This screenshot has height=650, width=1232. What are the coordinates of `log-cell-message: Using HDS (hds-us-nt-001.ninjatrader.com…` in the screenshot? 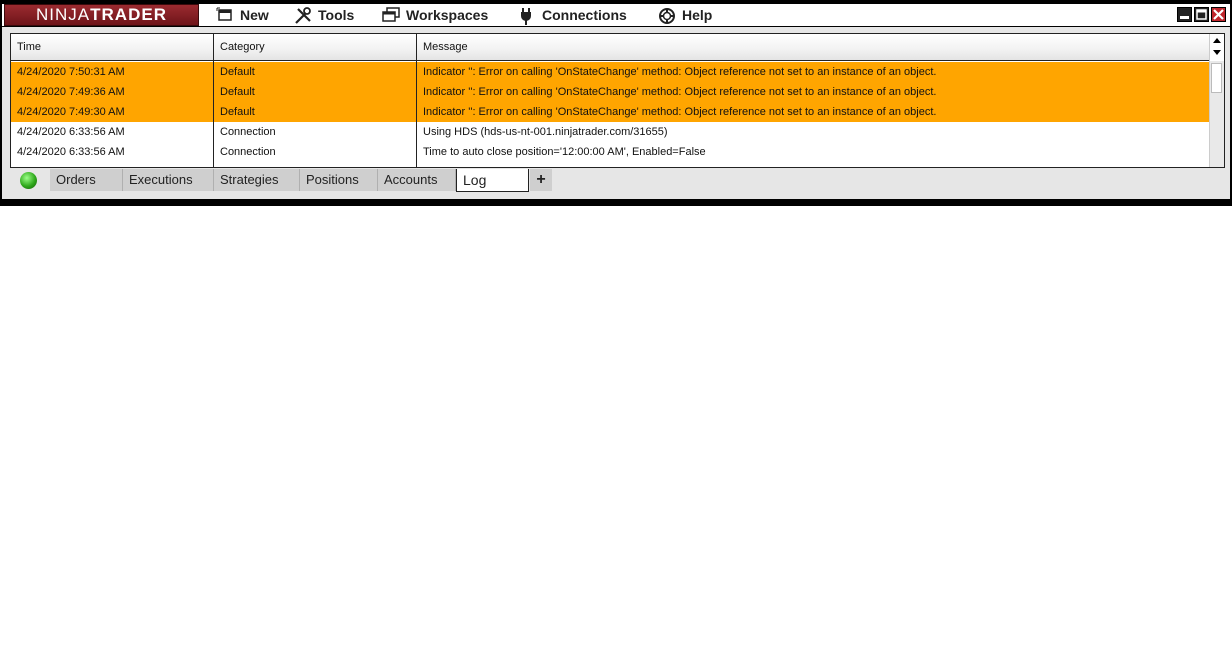 It's located at (545, 132).